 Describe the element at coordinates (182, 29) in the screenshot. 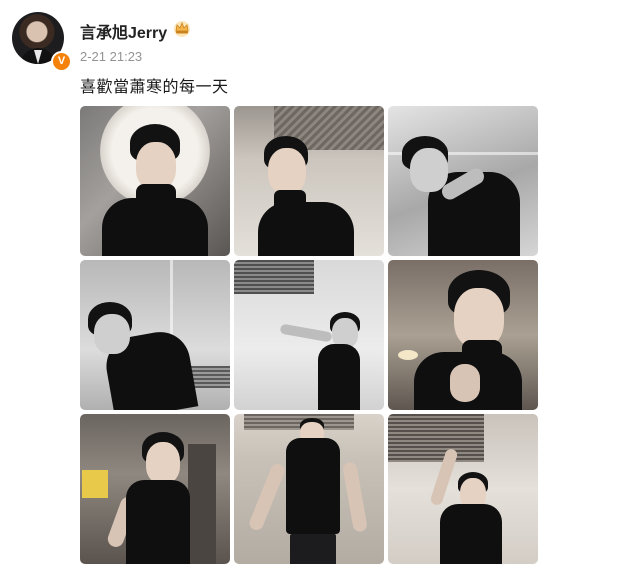

I see `crown-icon` at that location.